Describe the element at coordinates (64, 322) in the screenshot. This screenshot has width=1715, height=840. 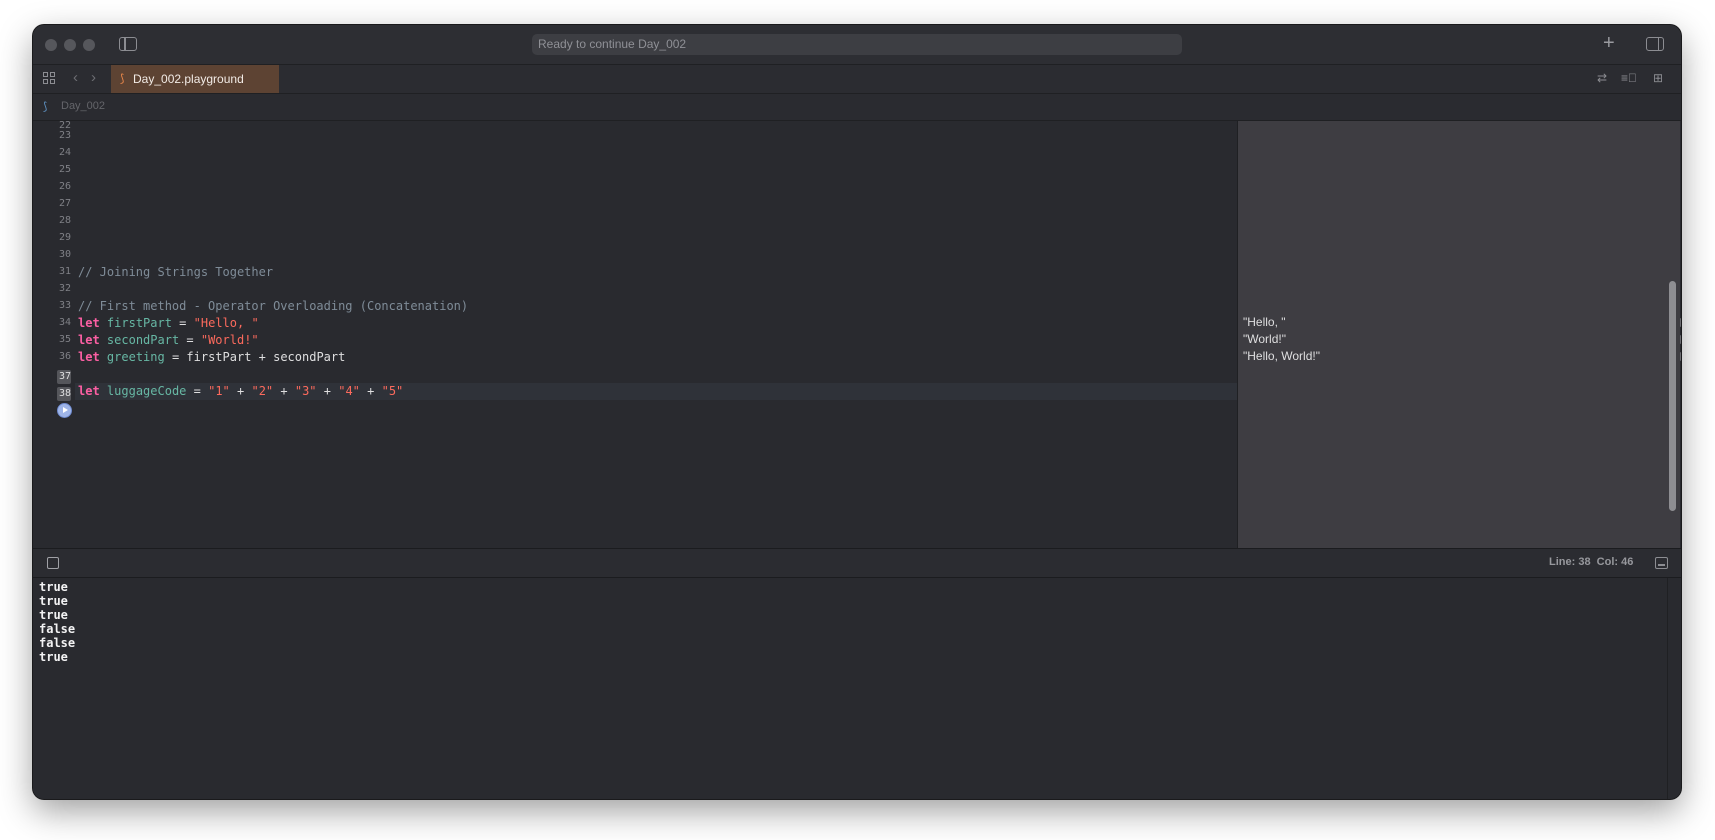
I see `line-number: 34` at that location.